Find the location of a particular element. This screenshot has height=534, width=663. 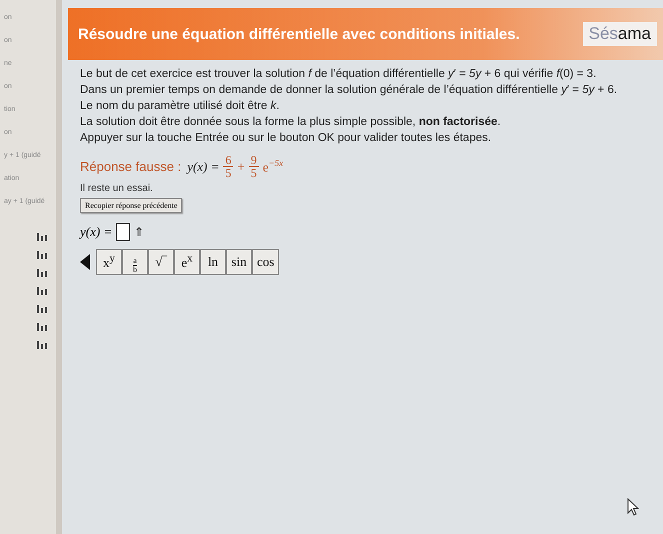

logo: Sésama is located at coordinates (619, 34).